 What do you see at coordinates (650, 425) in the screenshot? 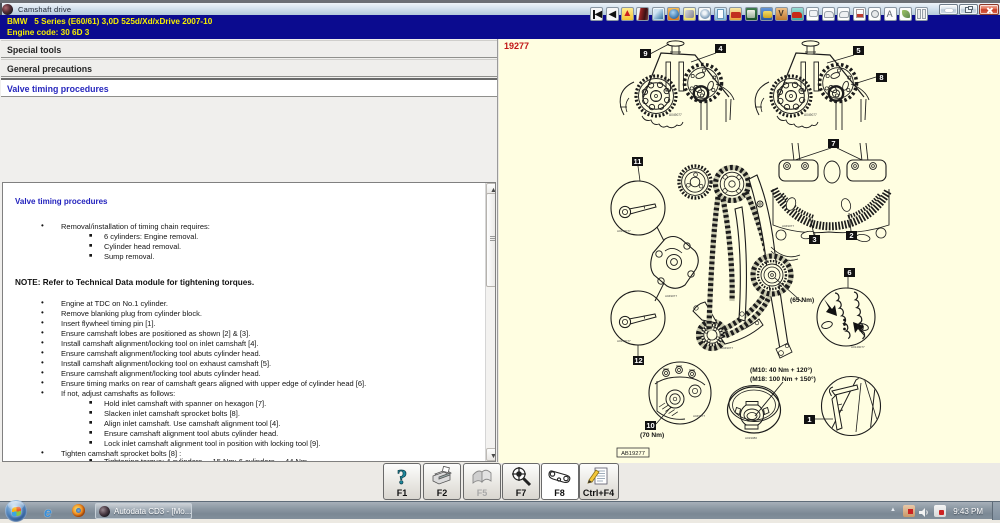
I see `svg-text: 10` at bounding box center [650, 425].